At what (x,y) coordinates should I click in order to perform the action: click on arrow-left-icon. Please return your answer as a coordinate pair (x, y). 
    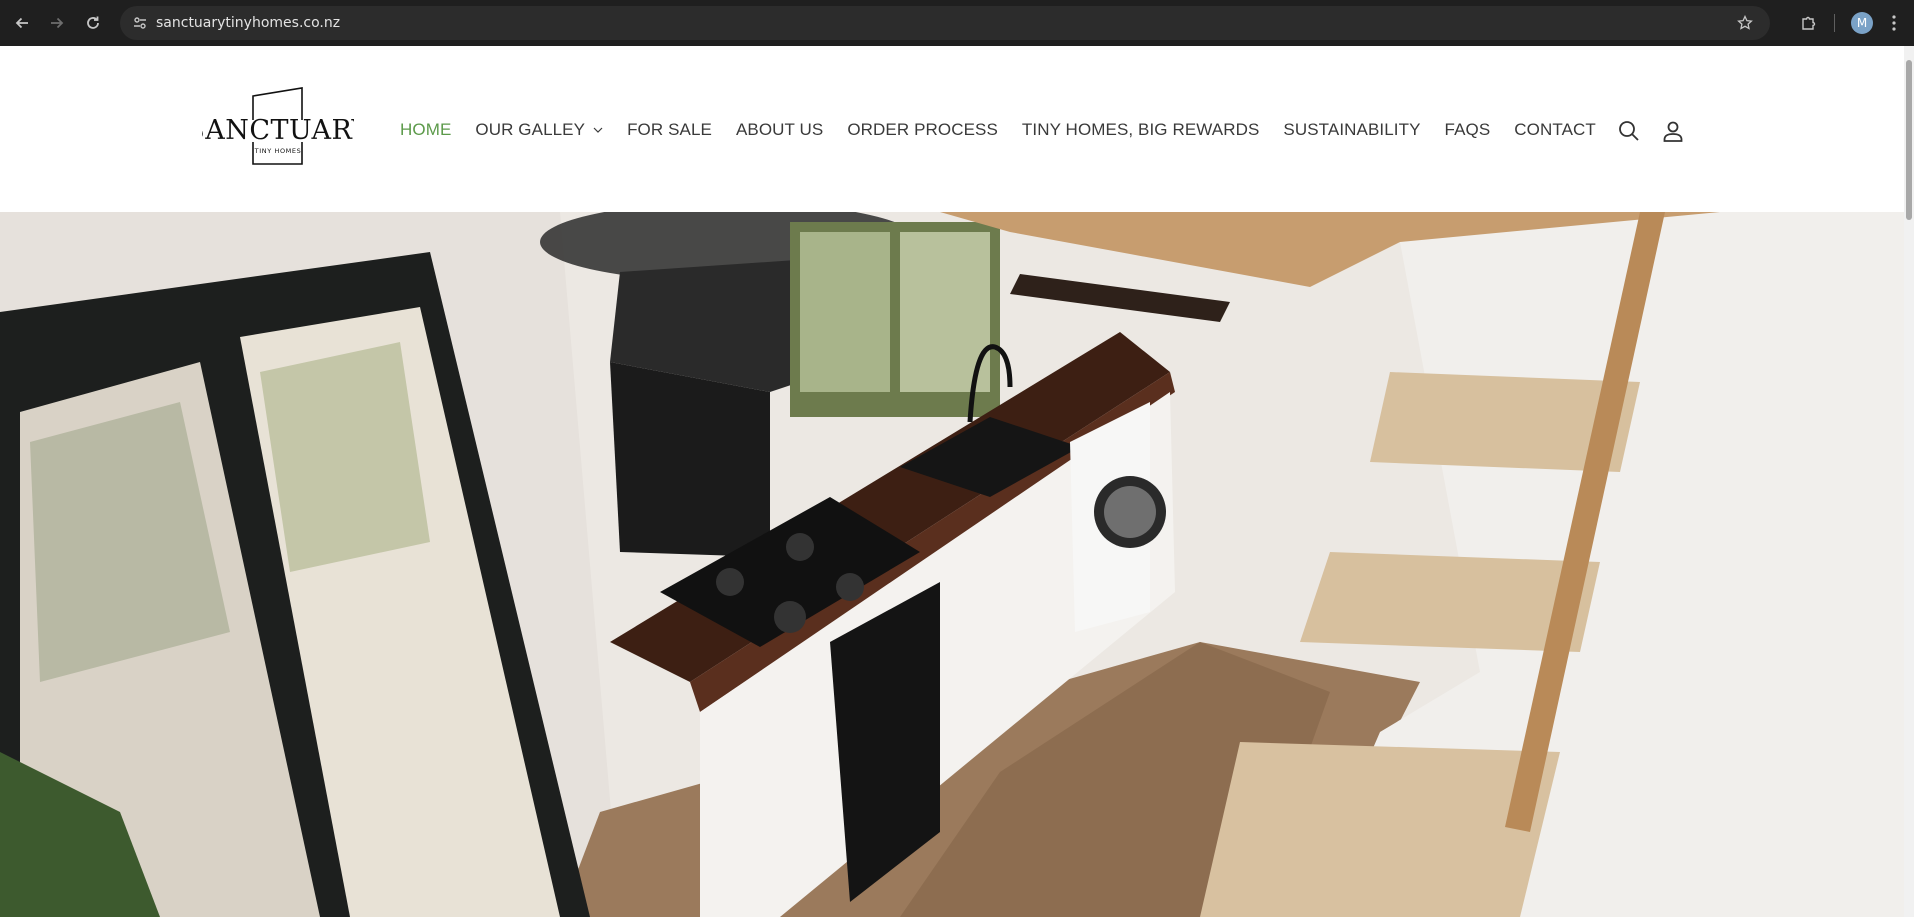
    Looking at the image, I should click on (21, 23).